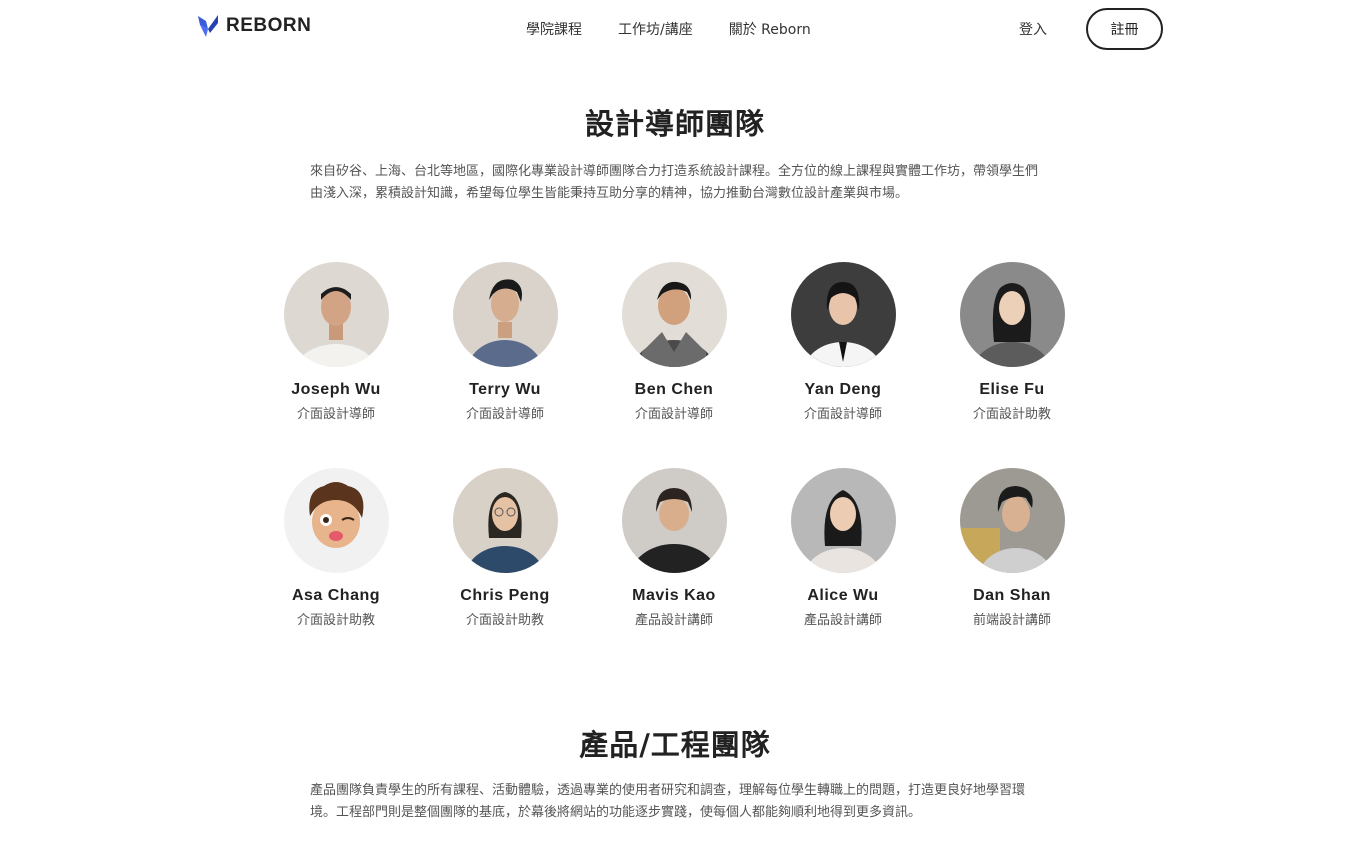 The height and width of the screenshot is (859, 1350). What do you see at coordinates (336, 595) in the screenshot?
I see `member-name: Asa Chang` at bounding box center [336, 595].